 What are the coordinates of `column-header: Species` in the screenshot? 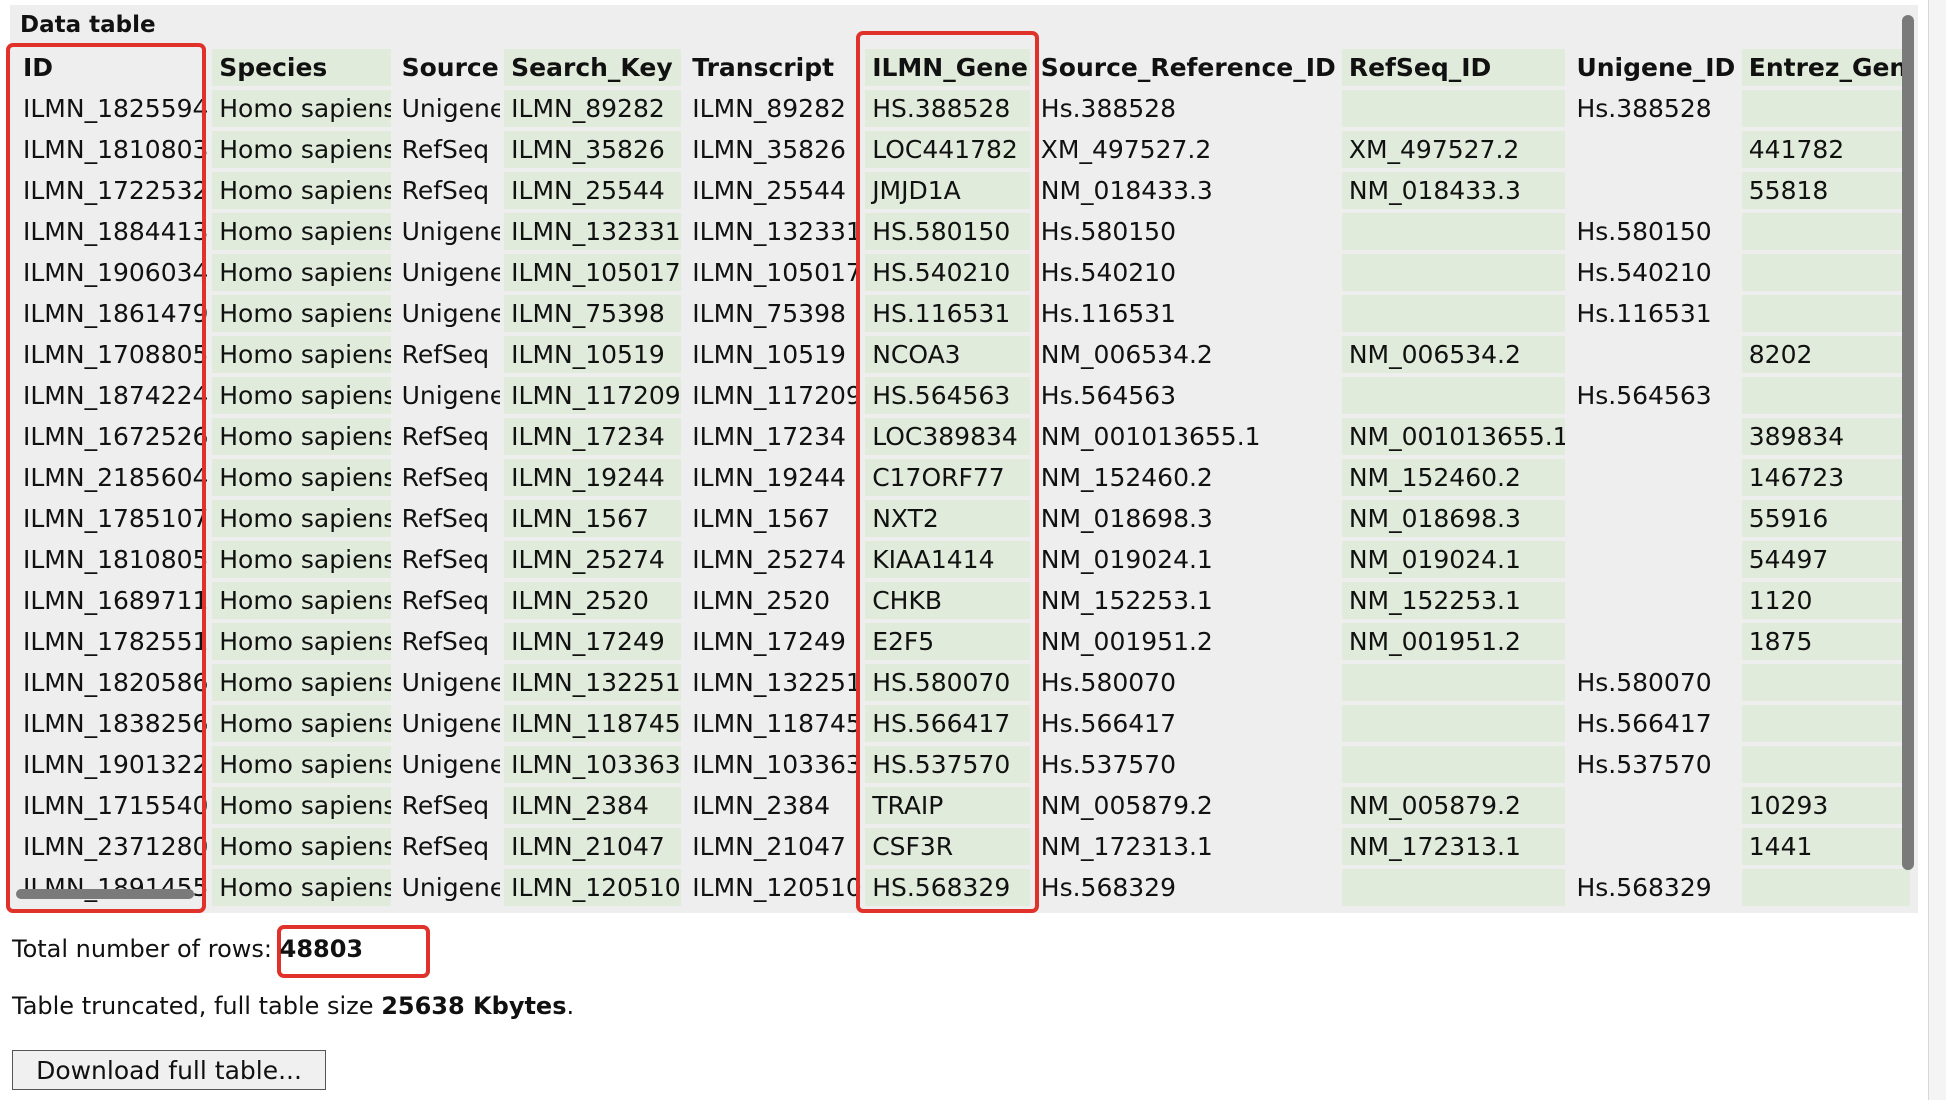 It's located at (301, 67).